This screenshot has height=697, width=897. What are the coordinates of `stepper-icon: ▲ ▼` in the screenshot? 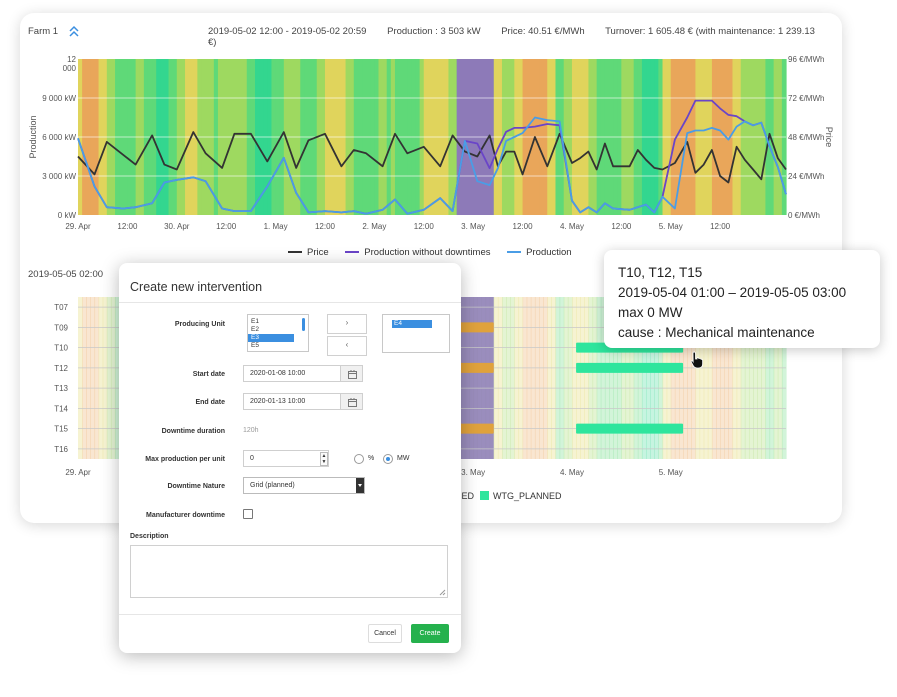 It's located at (324, 459).